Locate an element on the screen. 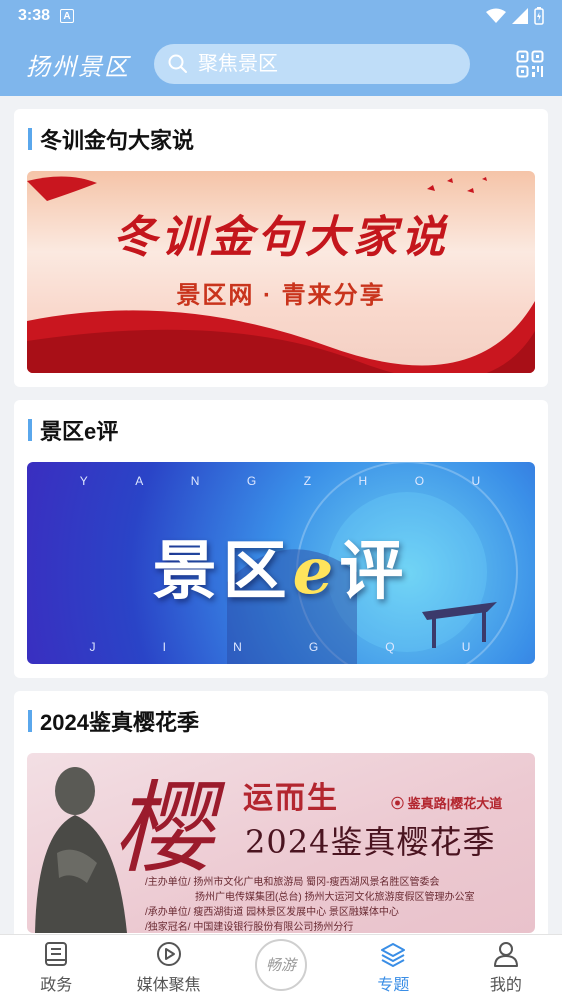  status-icons is located at coordinates (515, 16).